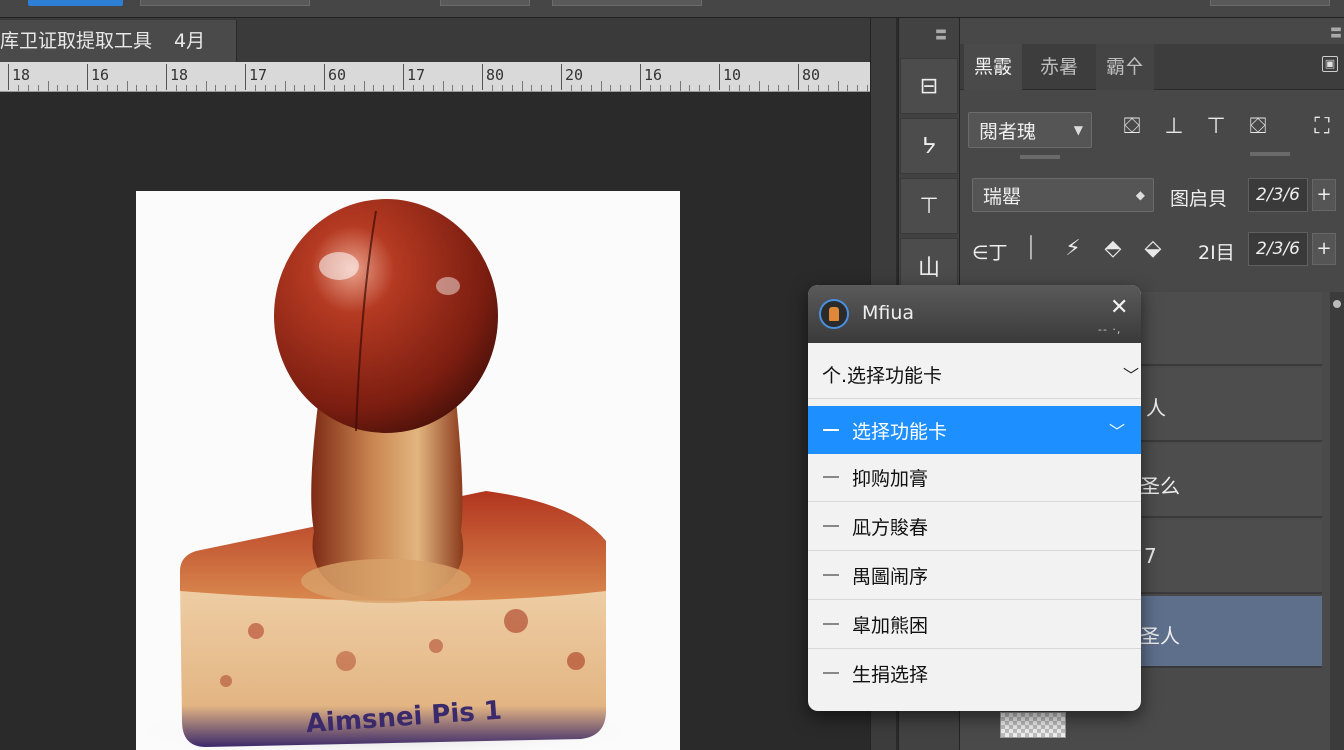  What do you see at coordinates (888, 313) in the screenshot?
I see `popup-title: Mfiua` at bounding box center [888, 313].